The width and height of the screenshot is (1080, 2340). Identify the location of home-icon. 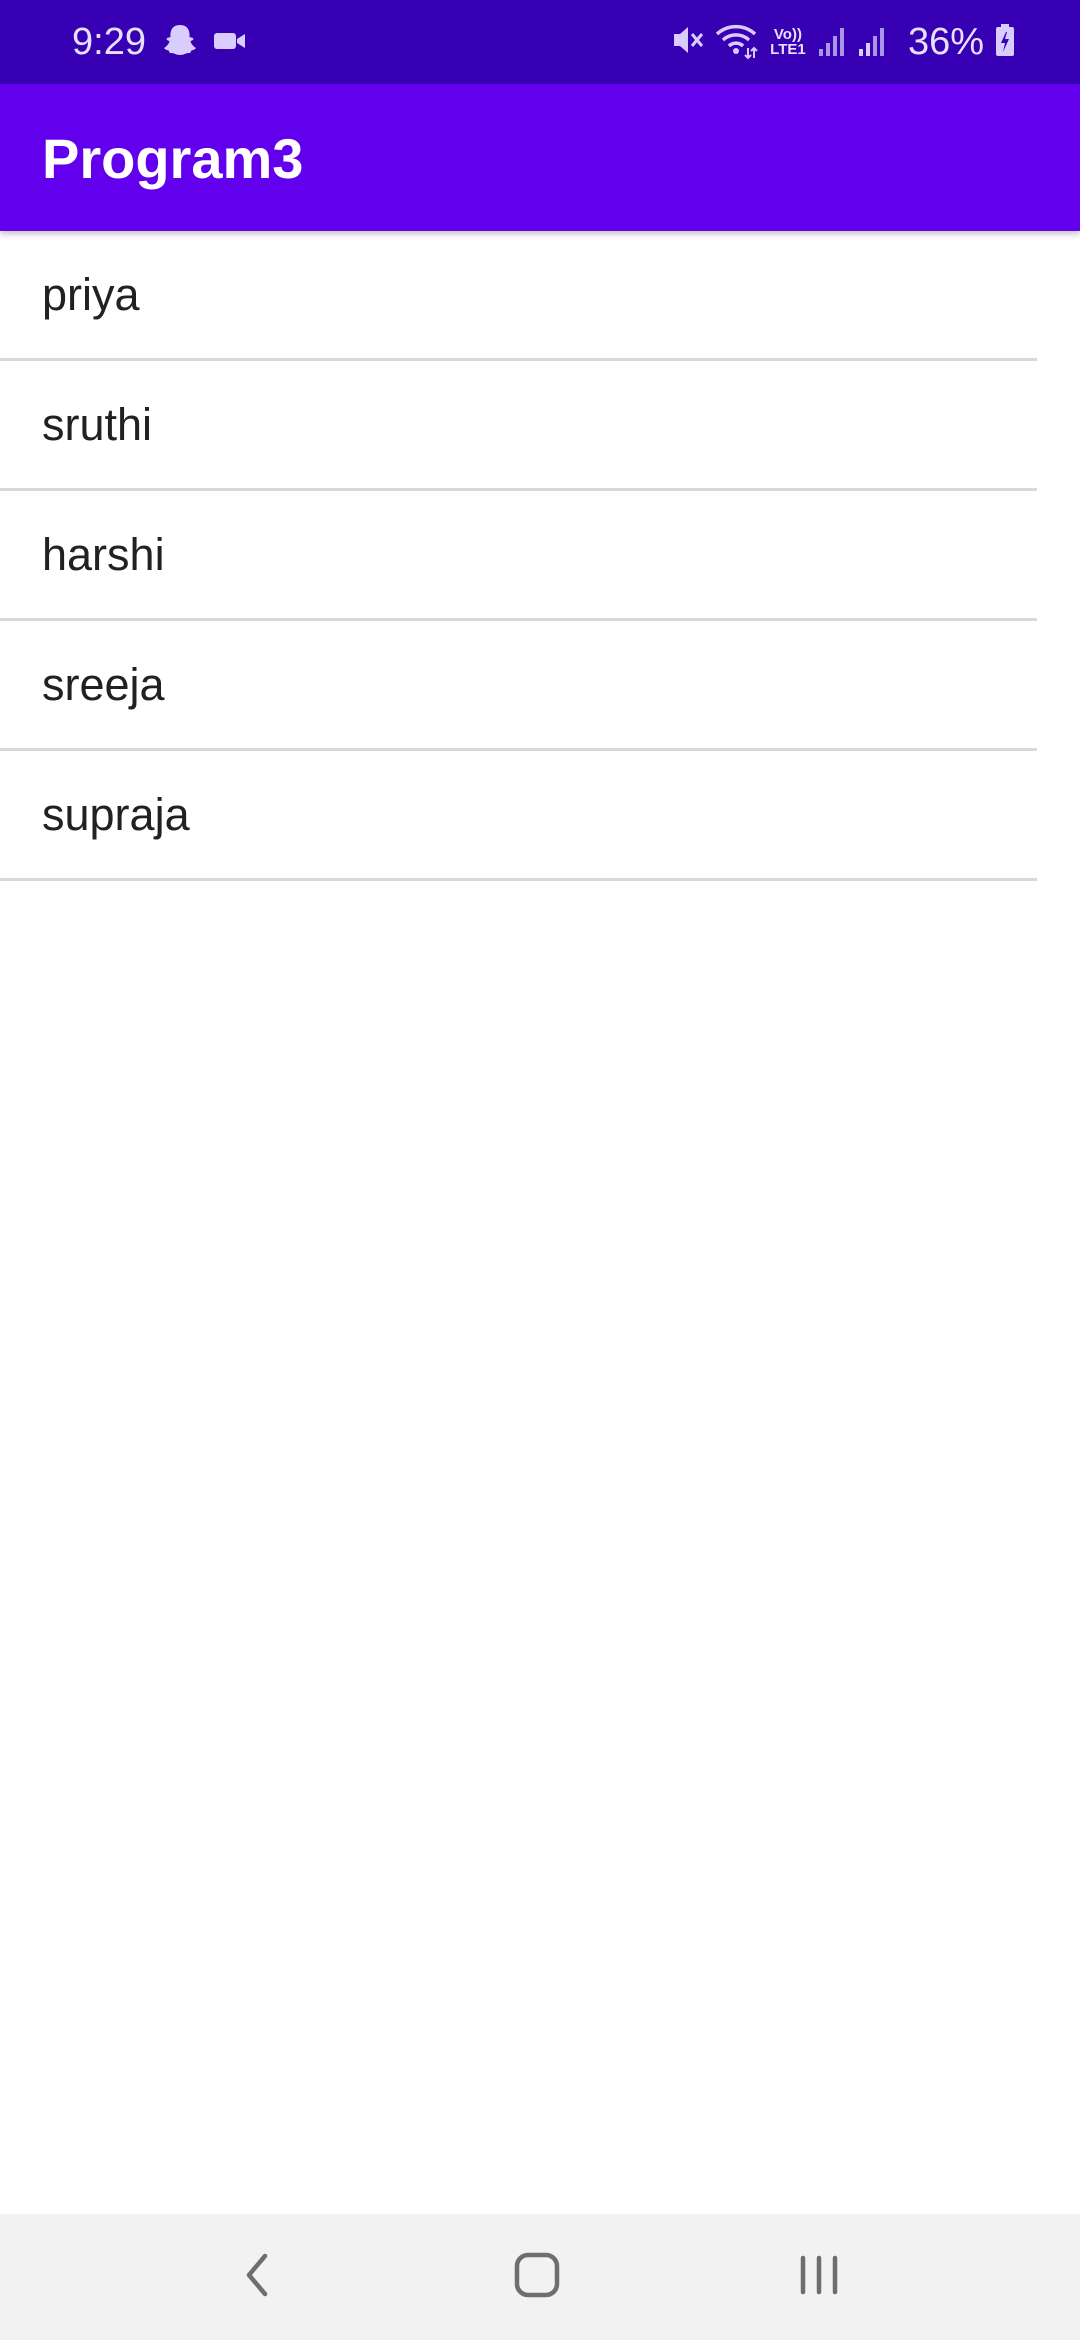
(537, 2277).